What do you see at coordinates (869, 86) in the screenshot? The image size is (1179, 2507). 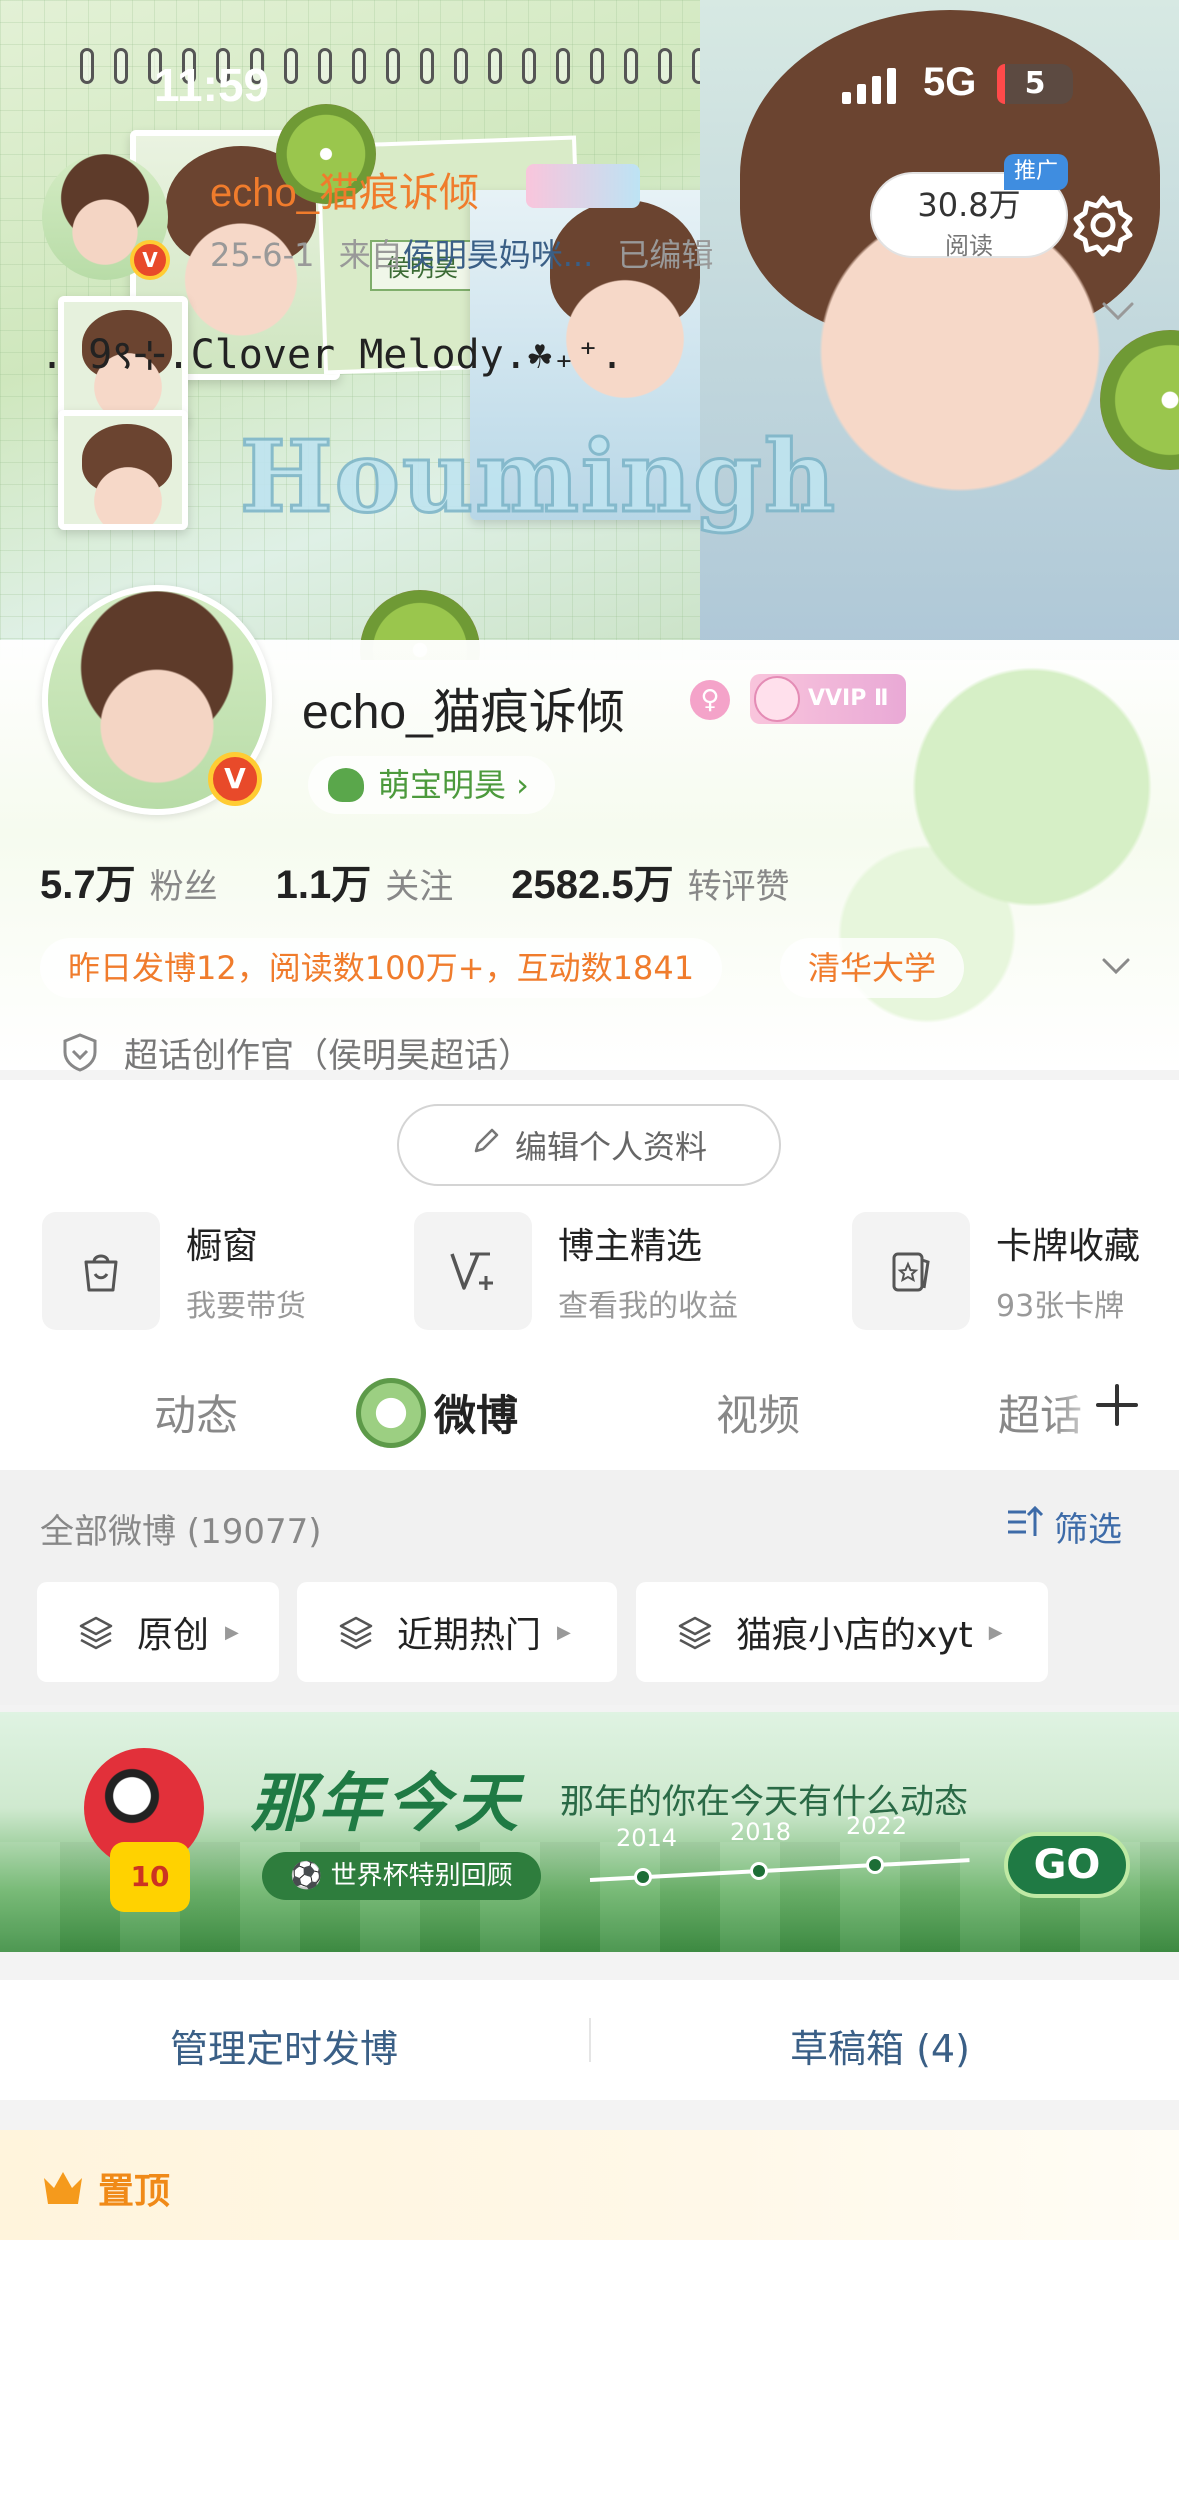 I see `signal-icon` at bounding box center [869, 86].